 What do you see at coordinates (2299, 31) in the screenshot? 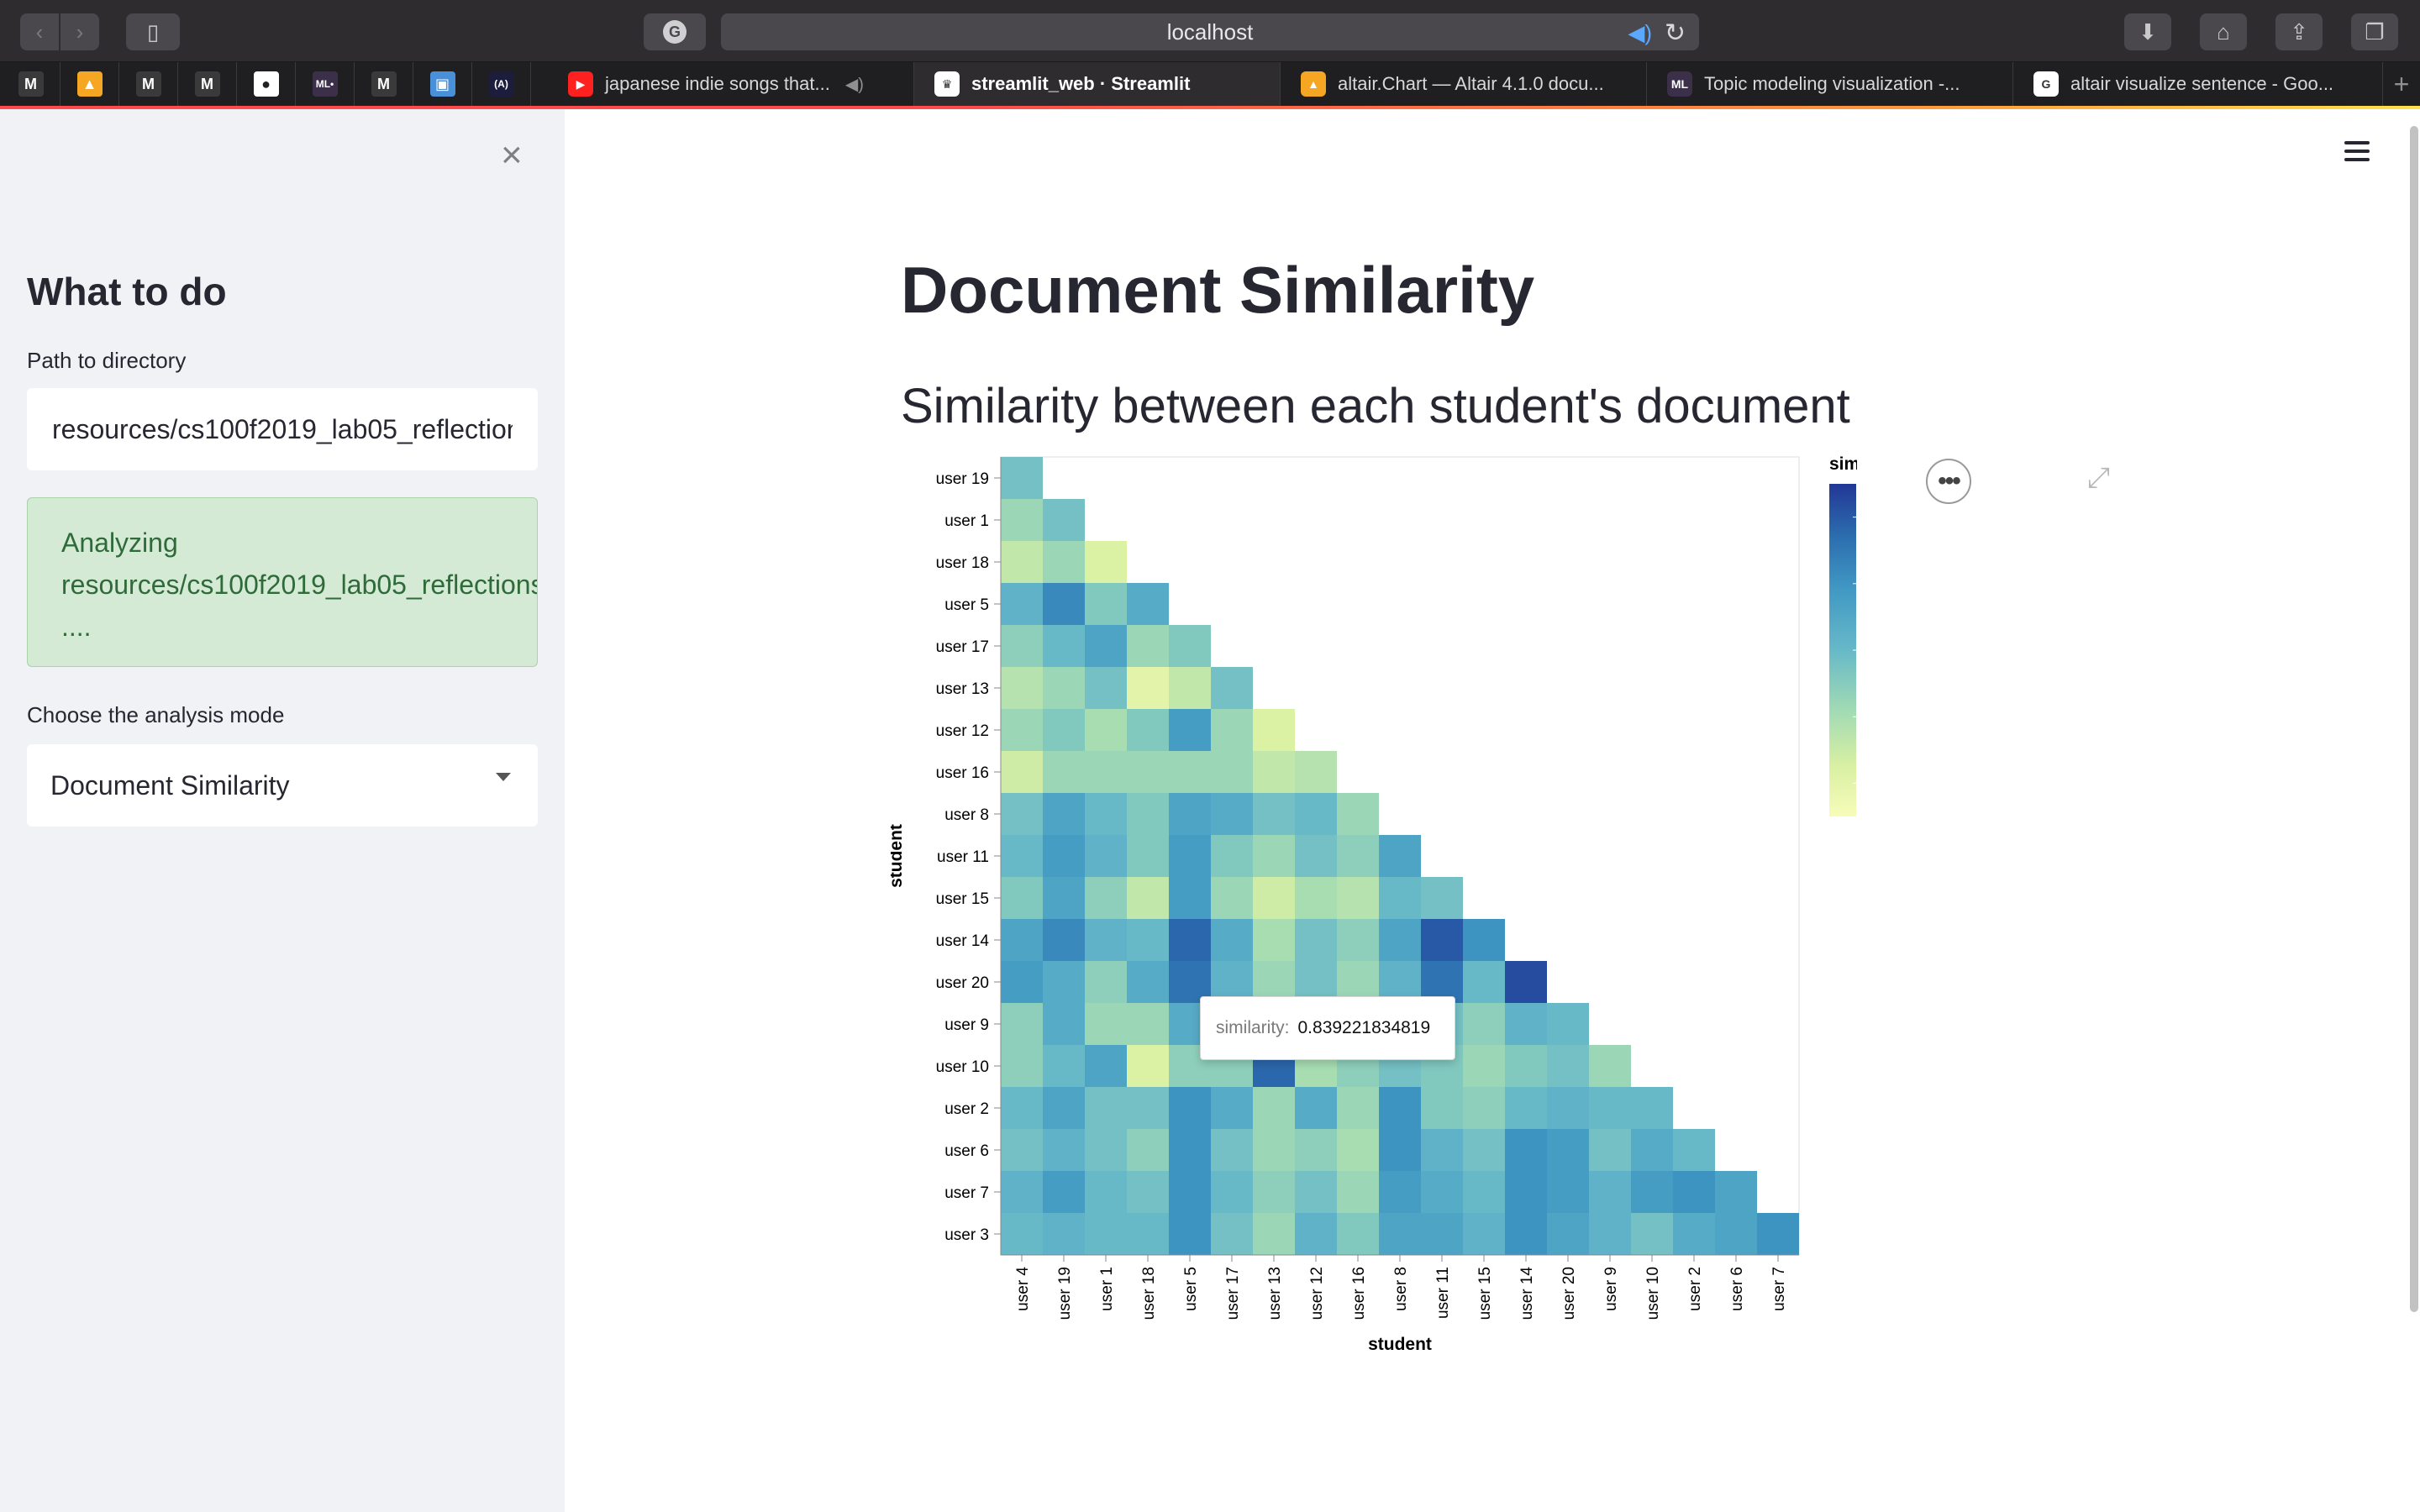
I see `share-button: ⇪` at bounding box center [2299, 31].